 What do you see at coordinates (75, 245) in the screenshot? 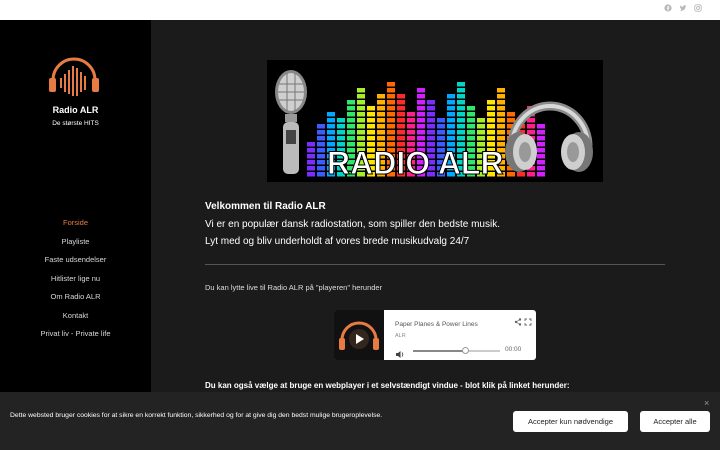
I see `nav-item-playliste: Playliste` at bounding box center [75, 245].